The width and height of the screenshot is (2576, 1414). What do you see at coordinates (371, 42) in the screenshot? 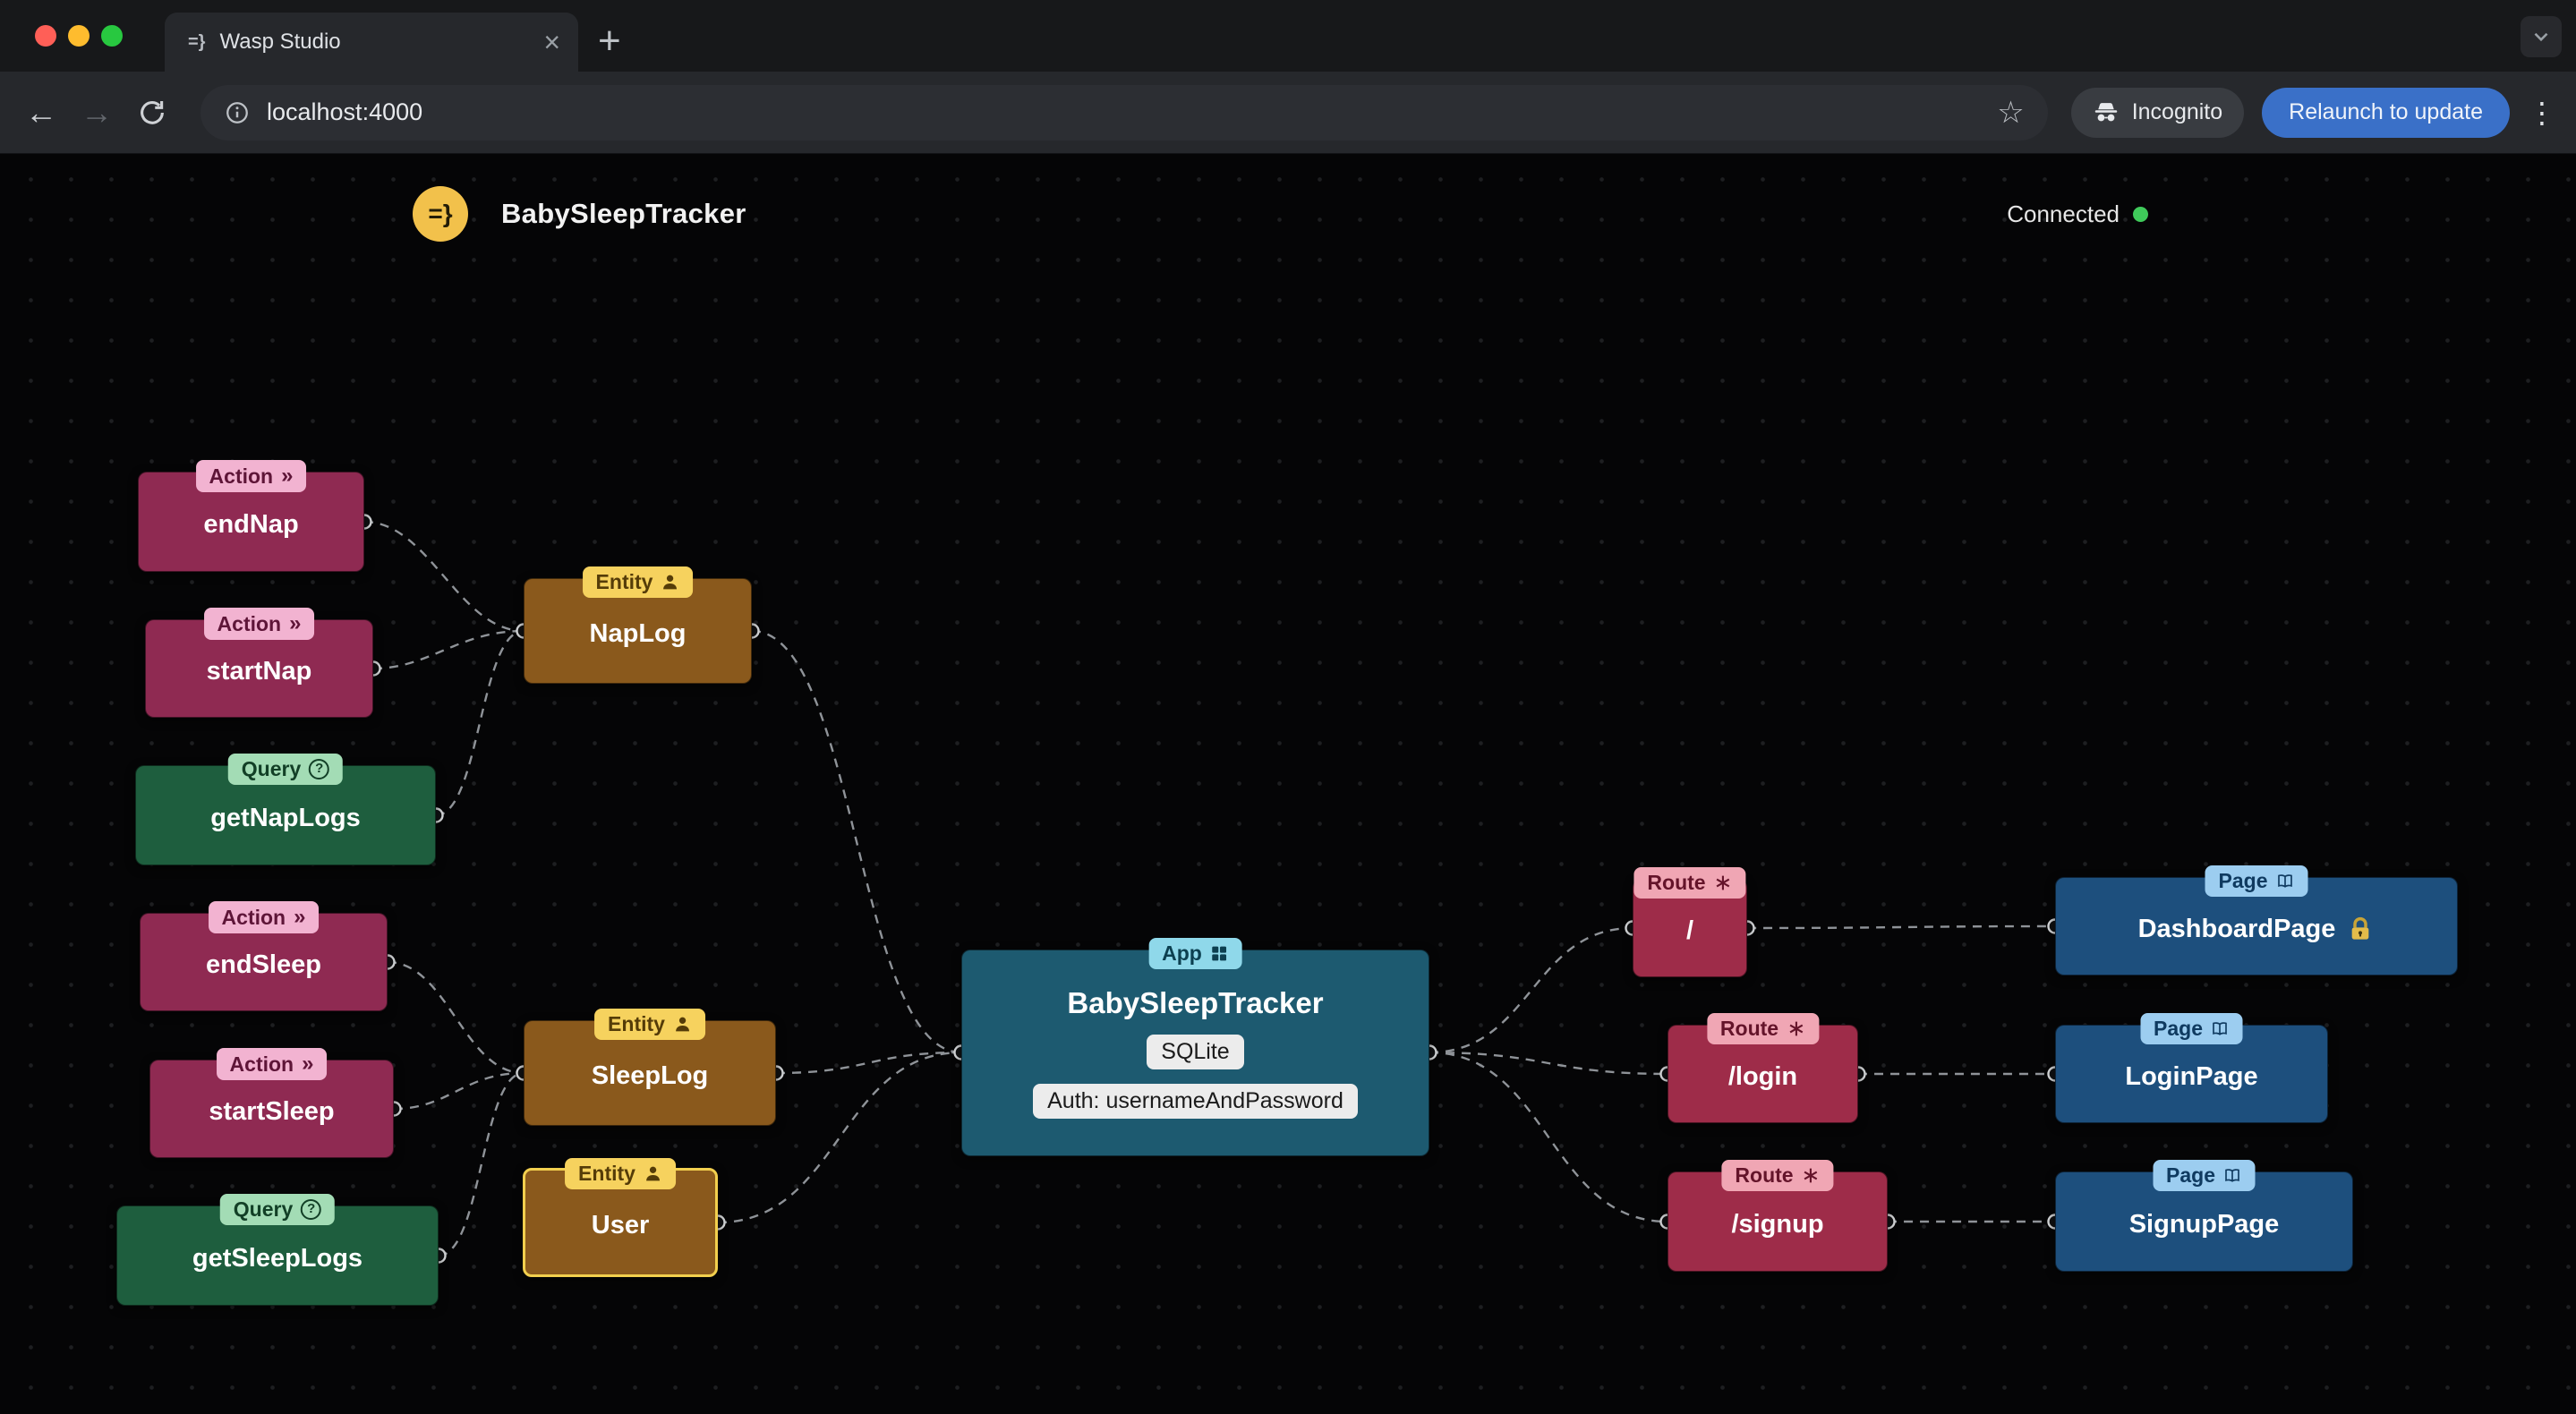
I see `browser-tab: =} Wasp Studio ×` at bounding box center [371, 42].